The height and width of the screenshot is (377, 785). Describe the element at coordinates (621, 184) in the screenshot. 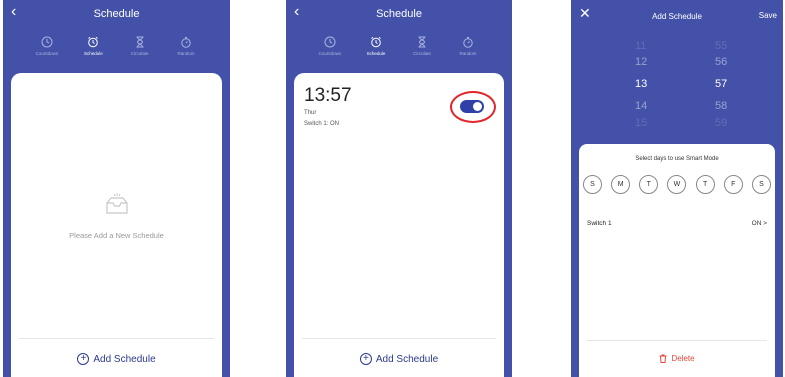

I see `day-monday: M` at that location.